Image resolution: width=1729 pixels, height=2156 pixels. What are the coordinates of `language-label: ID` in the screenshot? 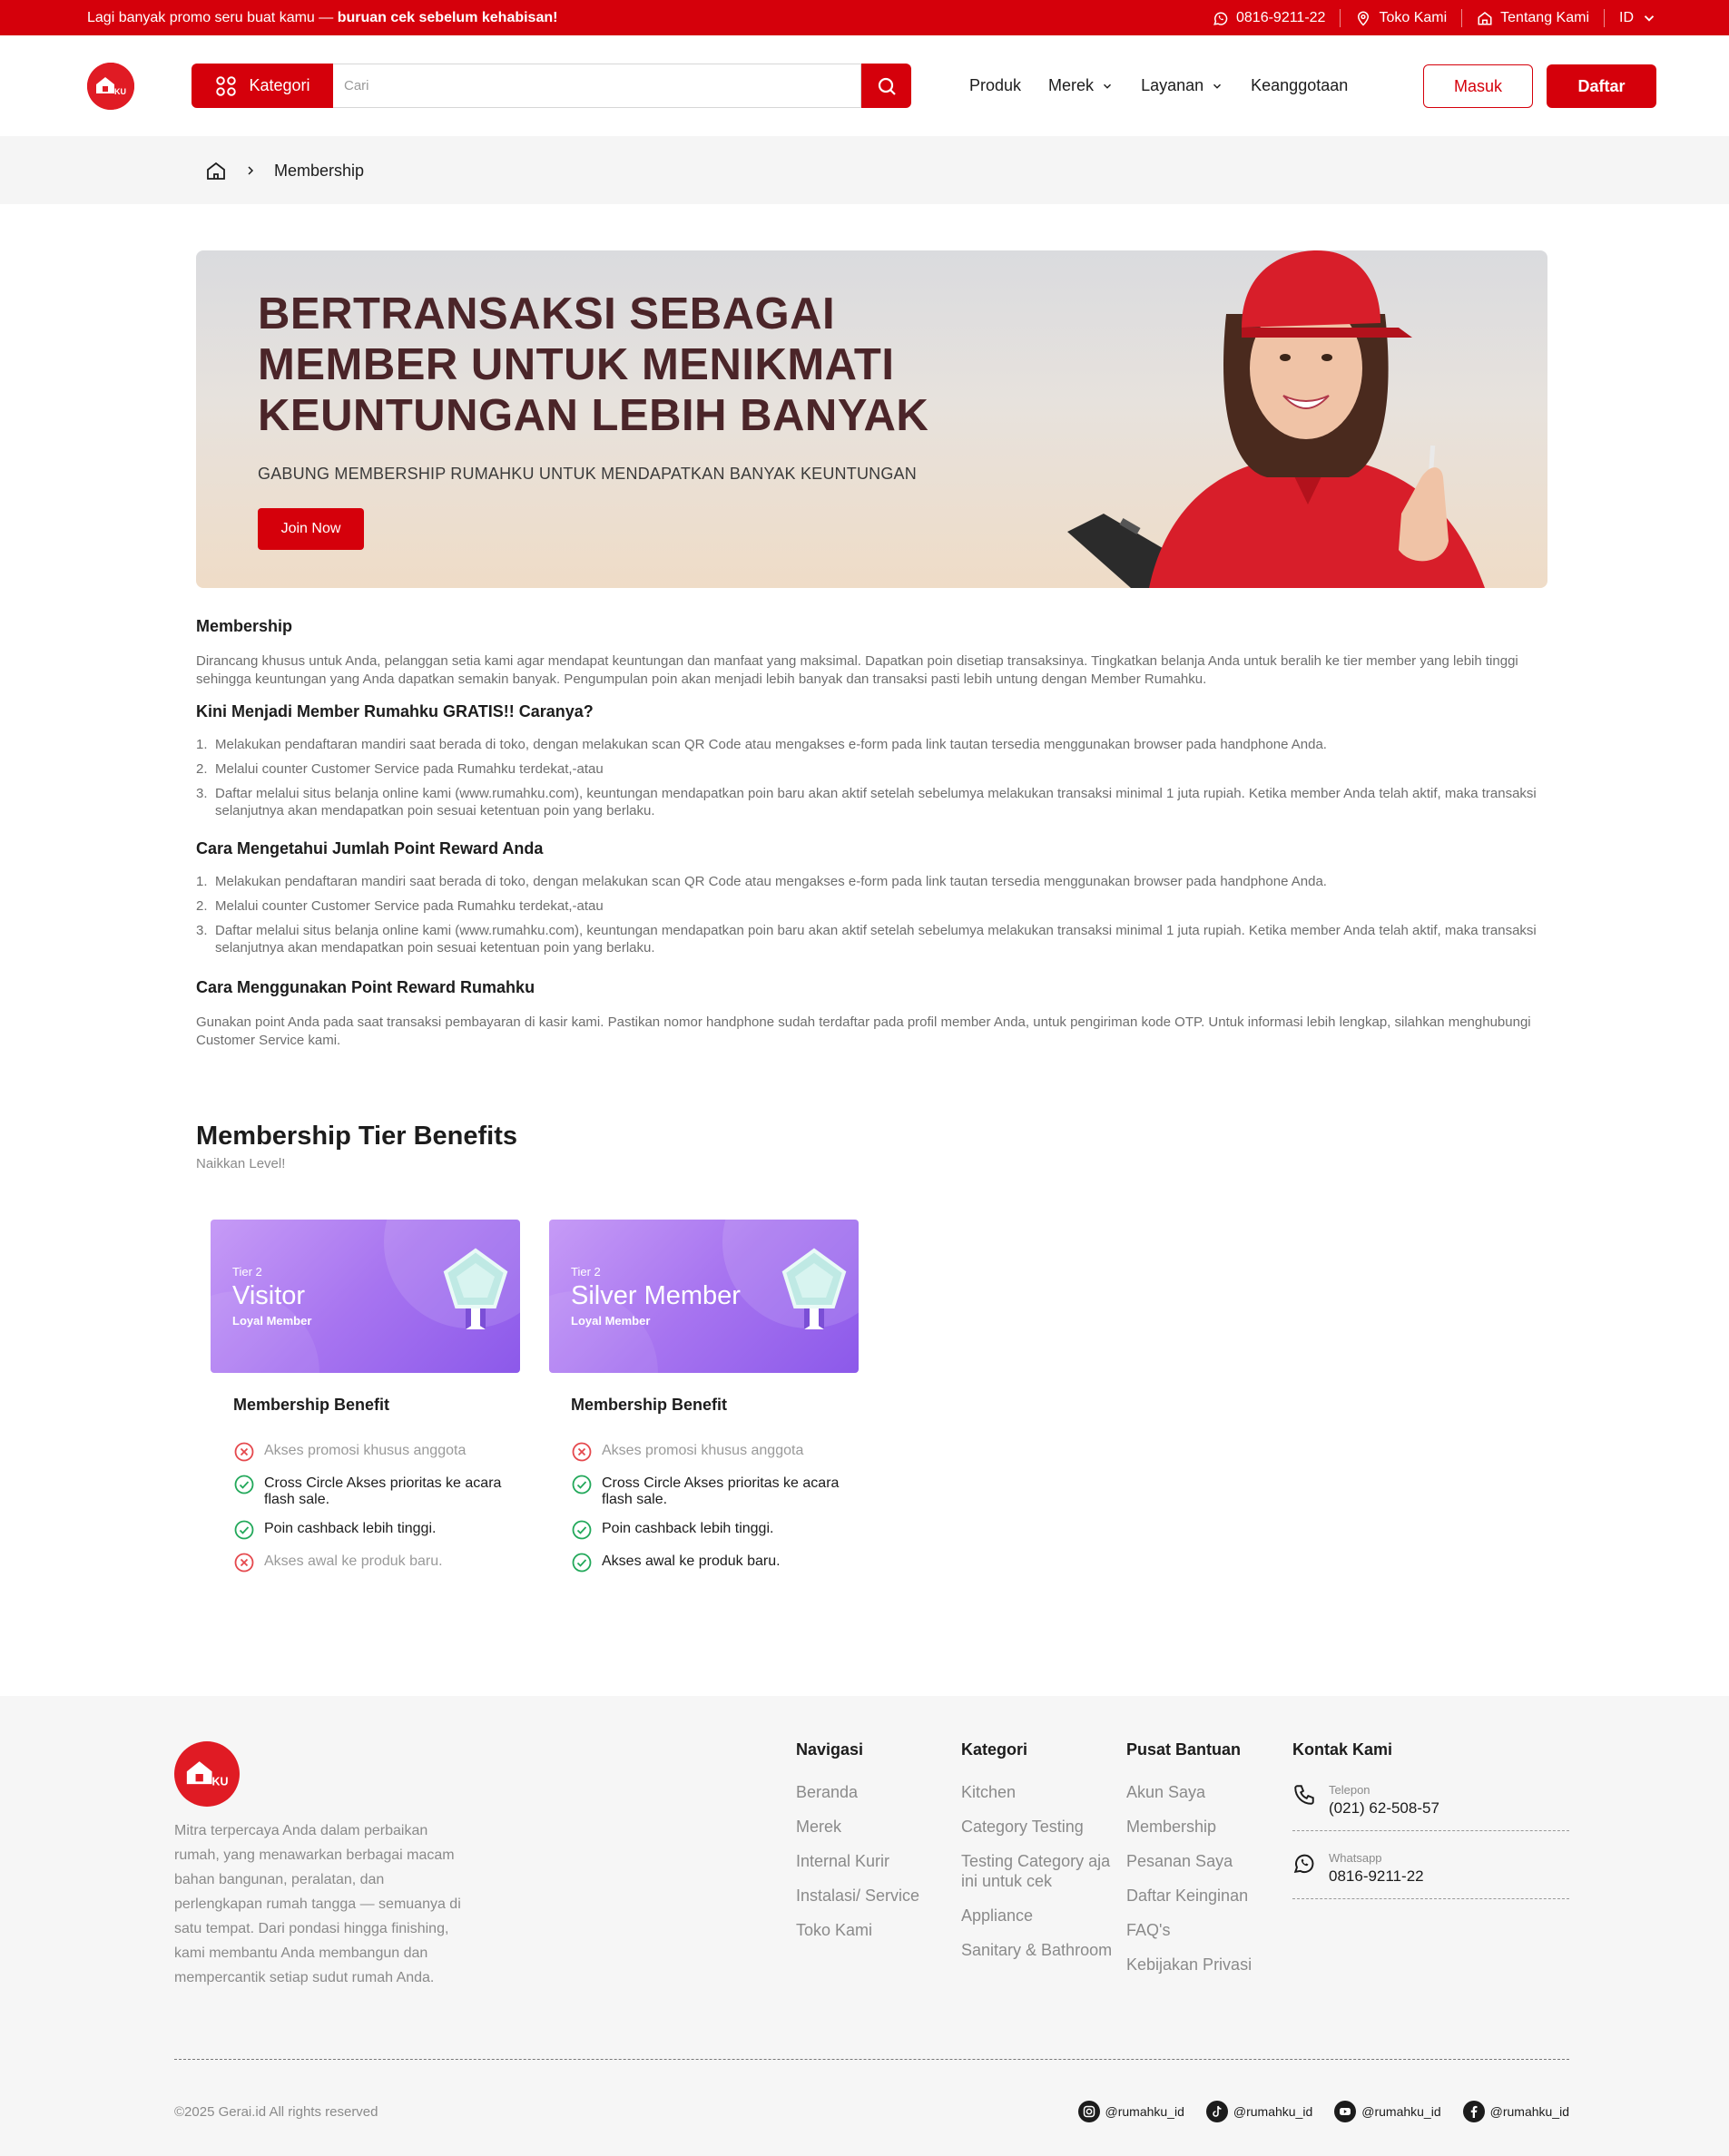 It's located at (1626, 17).